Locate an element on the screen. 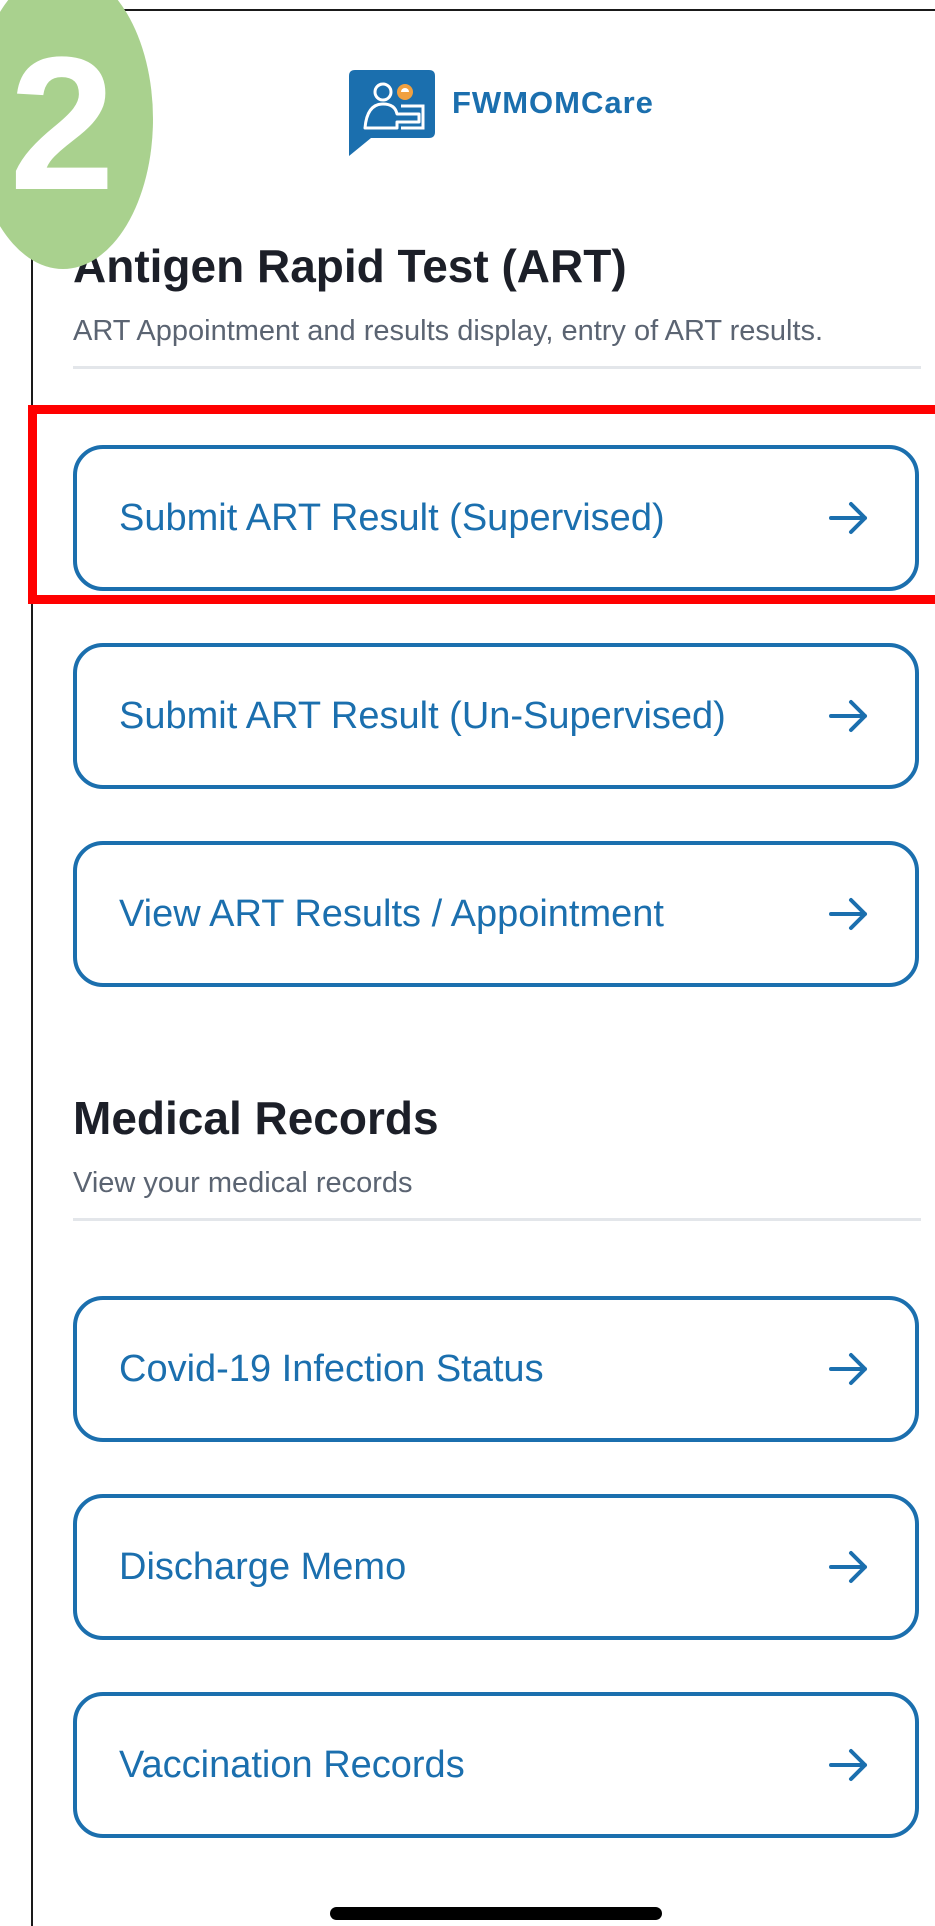 Image resolution: width=935 pixels, height=1926 pixels. app-header-brand: FWMOMCare is located at coordinates (501, 113).